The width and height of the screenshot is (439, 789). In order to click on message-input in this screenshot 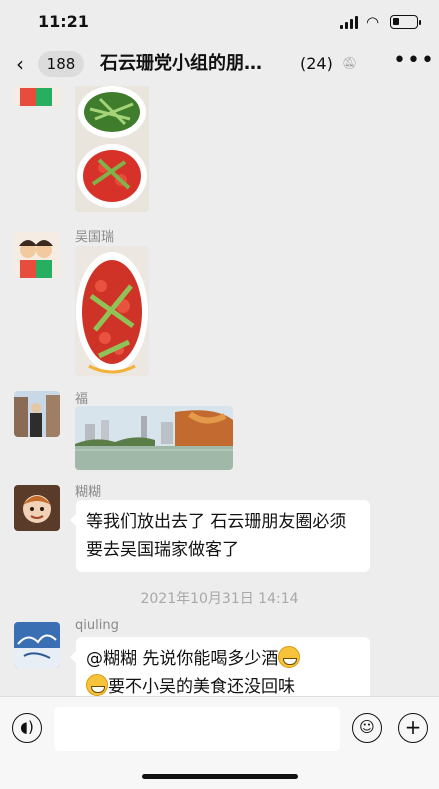, I will do `click(197, 729)`.